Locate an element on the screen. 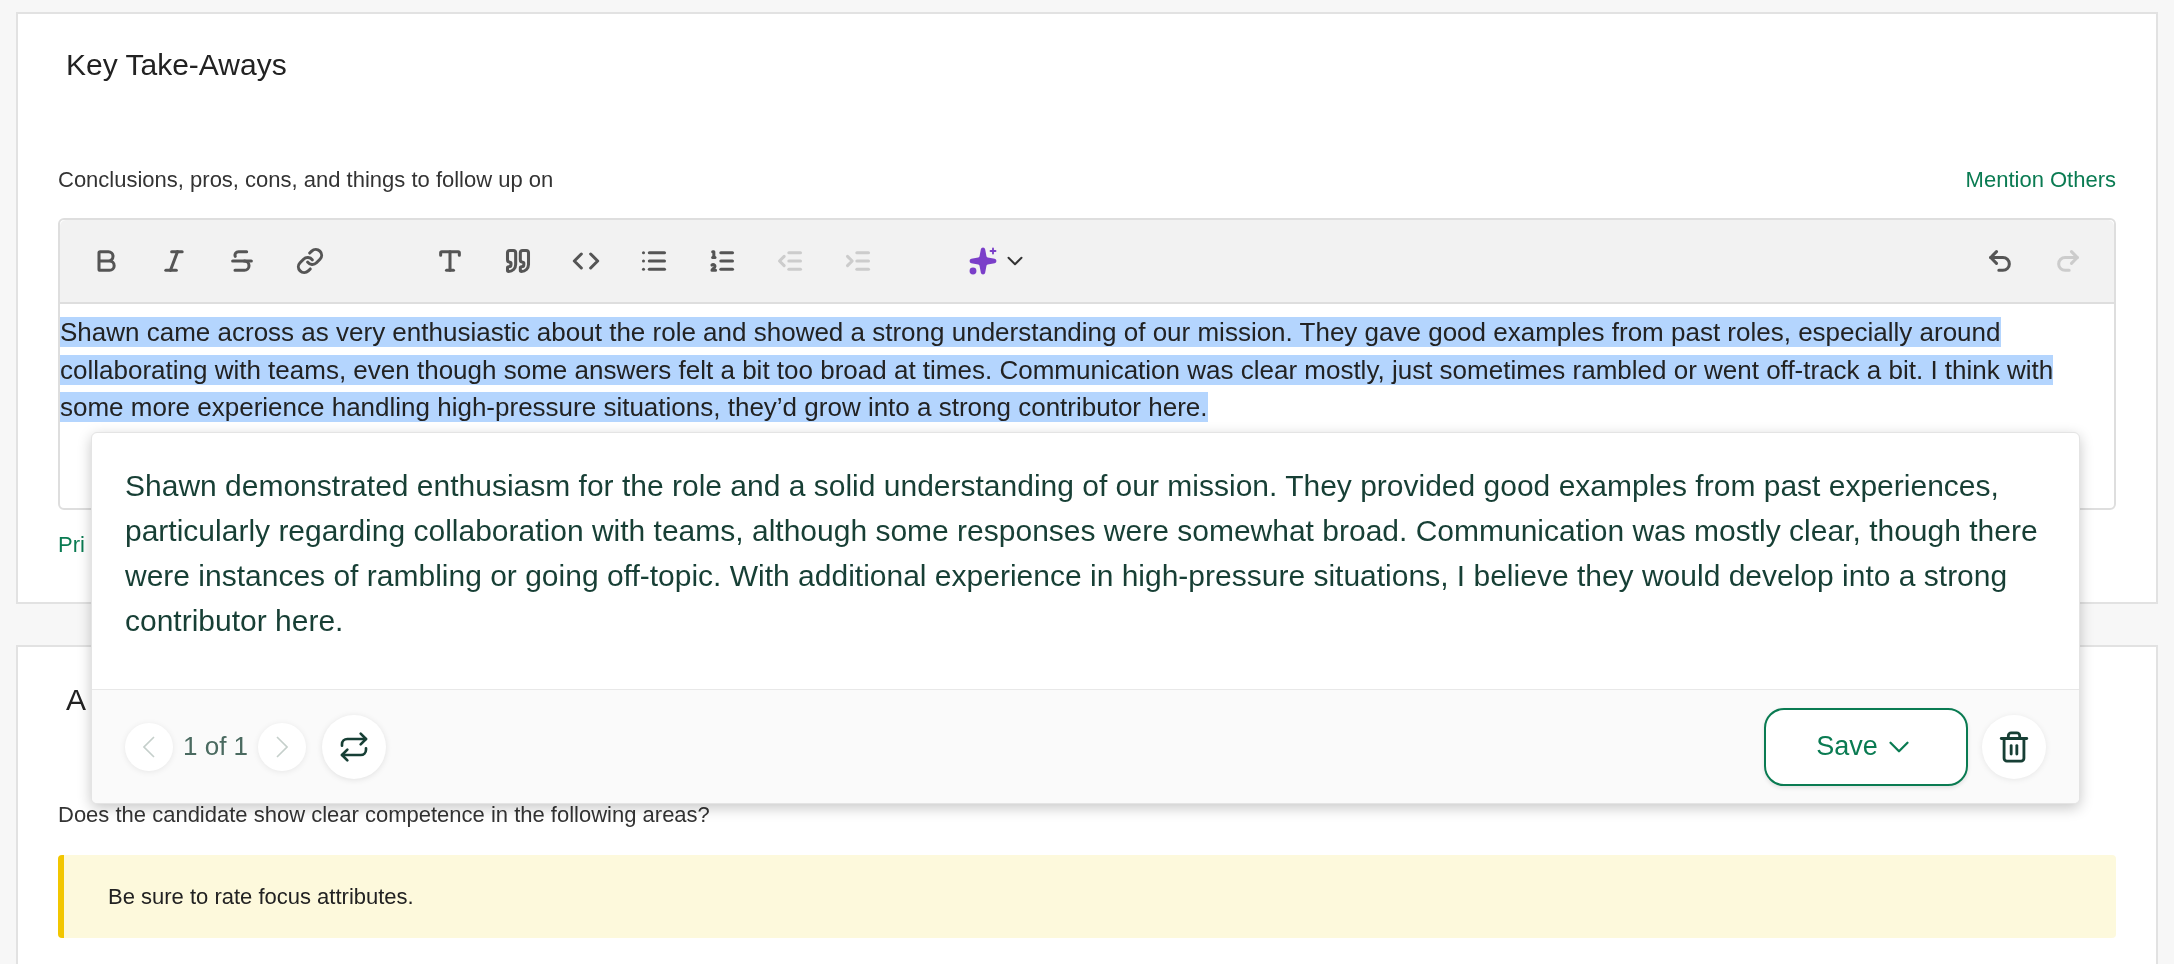 Image resolution: width=2174 pixels, height=964 pixels. undo-icon is located at coordinates (2000, 261).